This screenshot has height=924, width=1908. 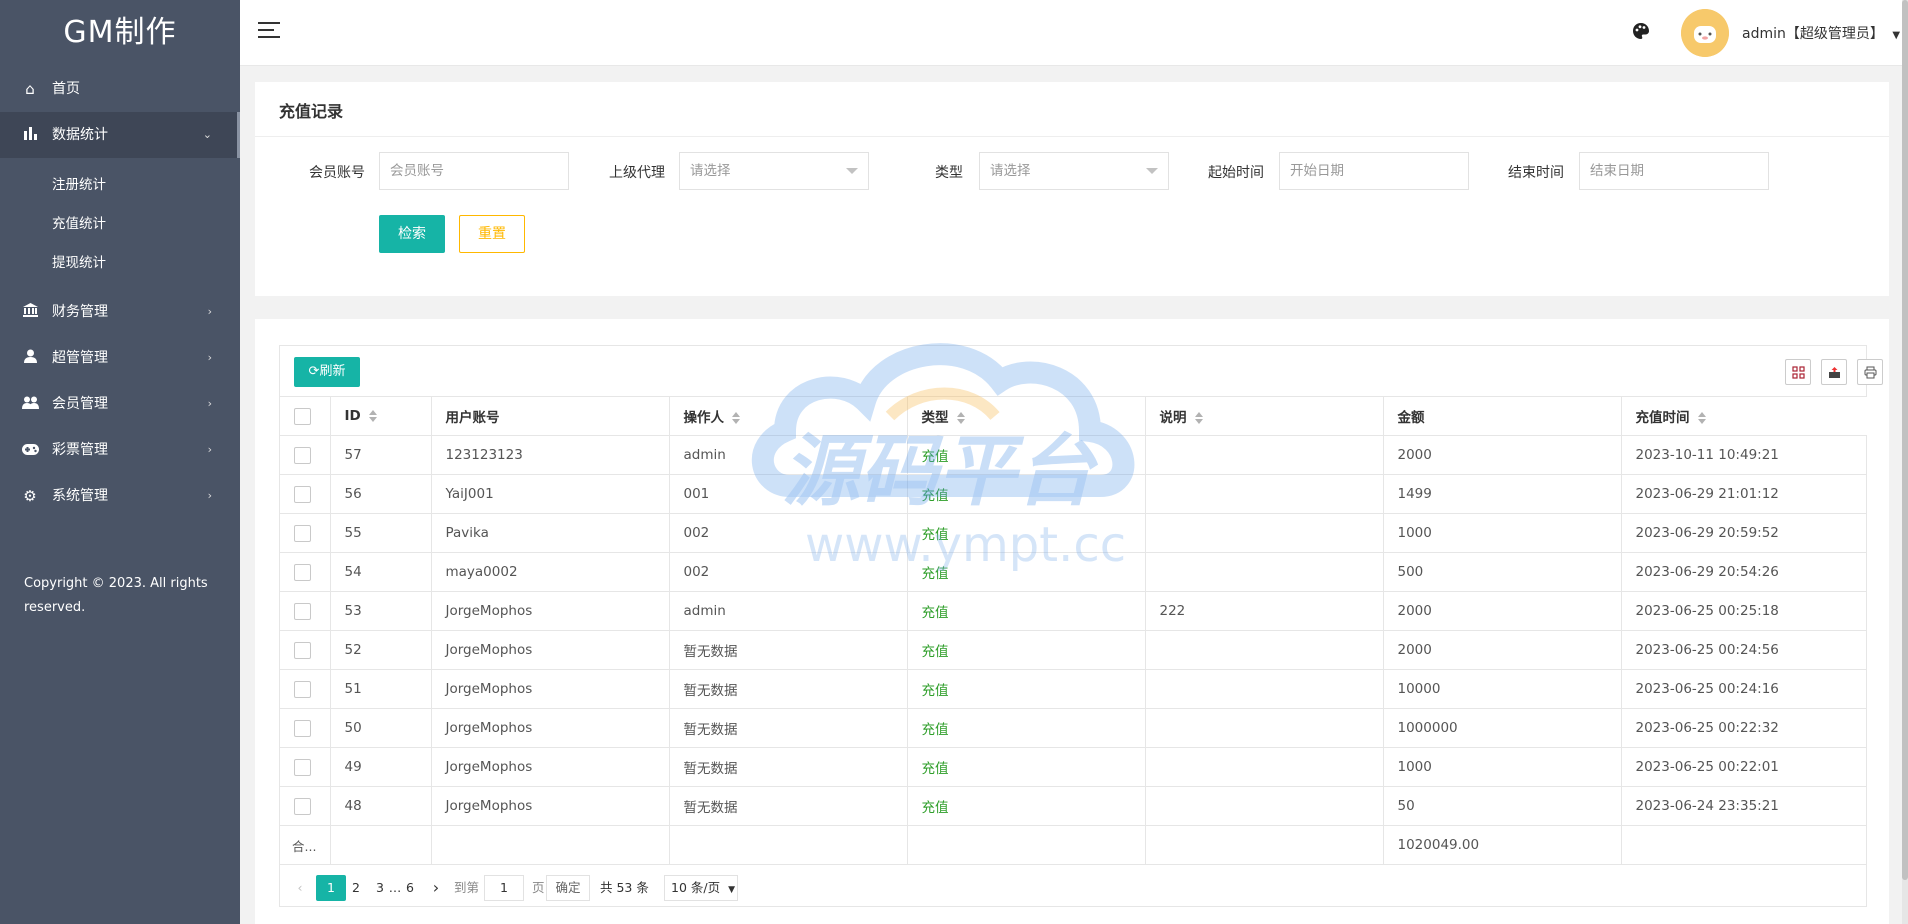 What do you see at coordinates (504, 888) in the screenshot?
I see `goto-page-input: 1` at bounding box center [504, 888].